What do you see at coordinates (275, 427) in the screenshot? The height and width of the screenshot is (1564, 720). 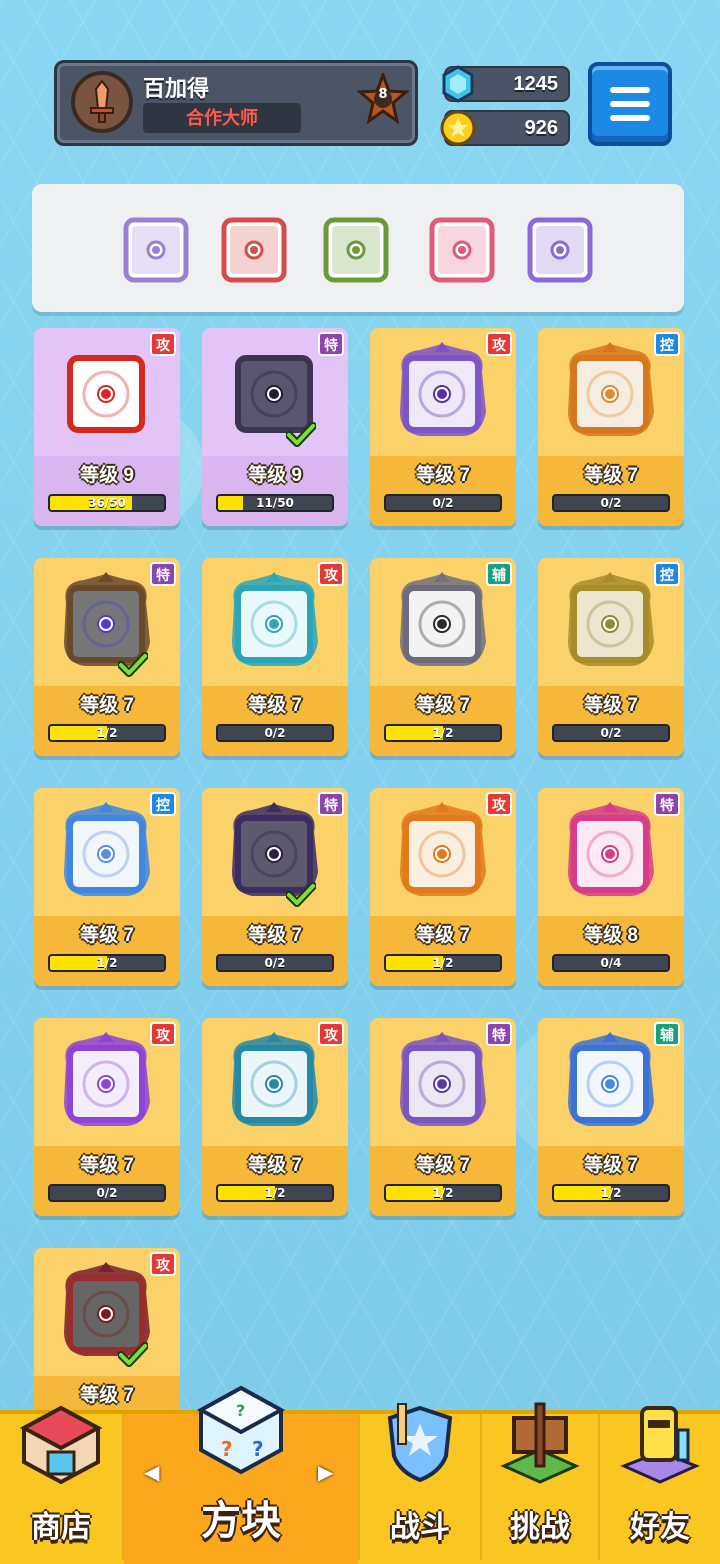 I see `block-card: 特等级 9 11/50` at bounding box center [275, 427].